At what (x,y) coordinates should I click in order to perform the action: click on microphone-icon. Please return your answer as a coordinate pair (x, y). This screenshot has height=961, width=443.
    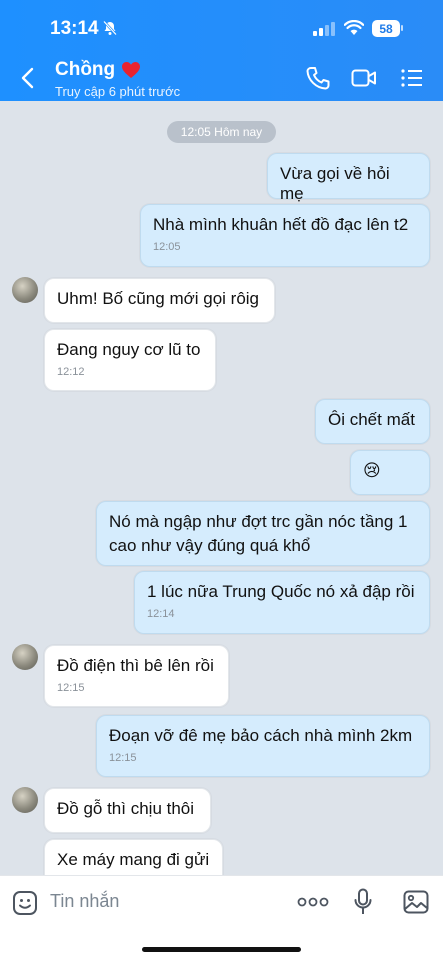
    Looking at the image, I should click on (363, 902).